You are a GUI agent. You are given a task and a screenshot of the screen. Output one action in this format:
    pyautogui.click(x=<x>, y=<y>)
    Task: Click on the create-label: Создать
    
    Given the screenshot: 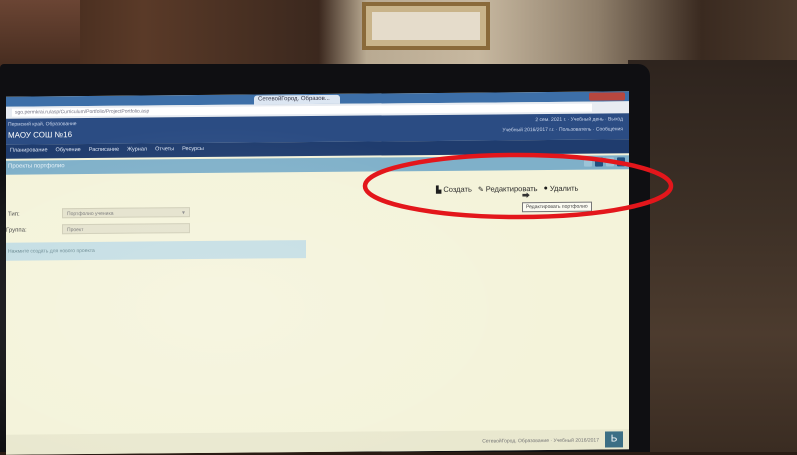 What is the action you would take?
    pyautogui.click(x=457, y=189)
    